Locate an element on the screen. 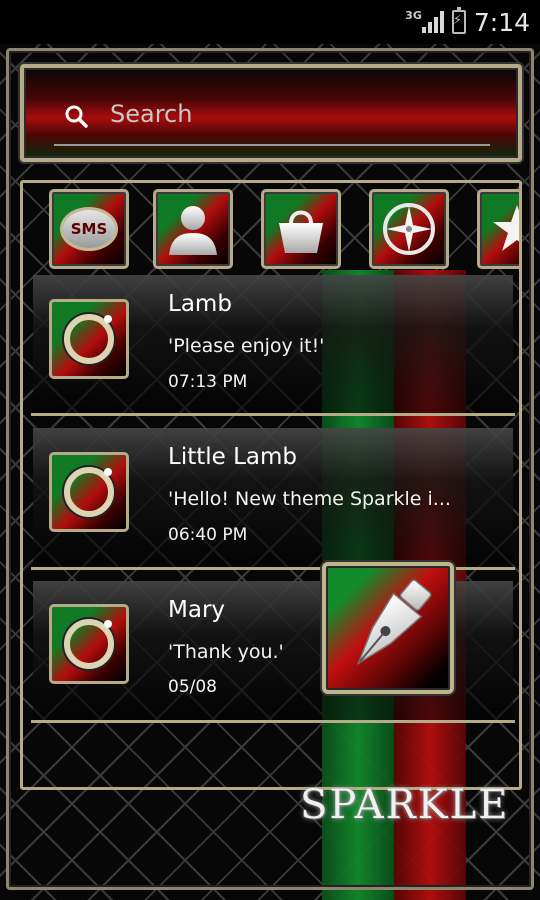 The width and height of the screenshot is (540, 900). shortcut-bar: SMS is located at coordinates (271, 227).